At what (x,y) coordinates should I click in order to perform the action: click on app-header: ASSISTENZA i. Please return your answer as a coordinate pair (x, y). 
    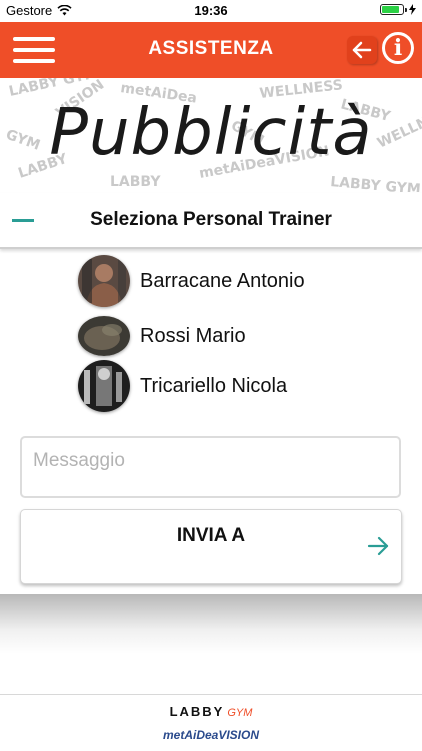
    Looking at the image, I should click on (211, 50).